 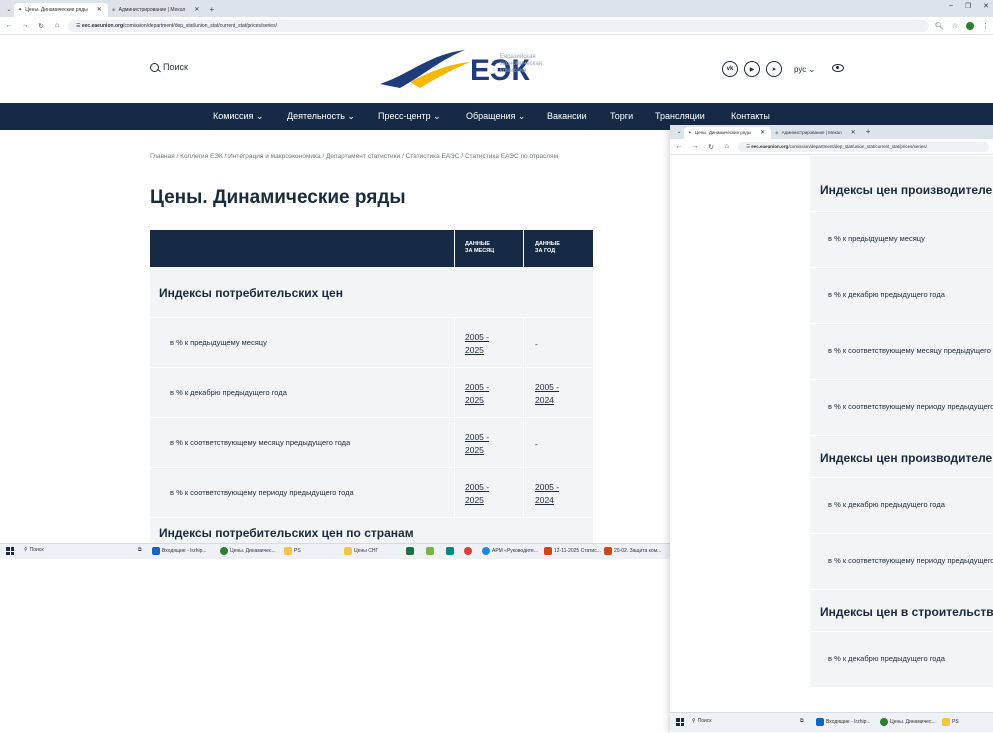 I want to click on site-search: Поиск, so click(x=169, y=67).